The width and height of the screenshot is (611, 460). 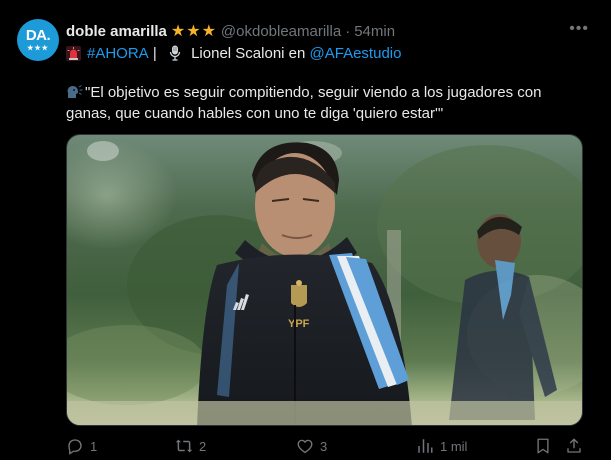 I want to click on stars-badge: ★★★, so click(x=193, y=31).